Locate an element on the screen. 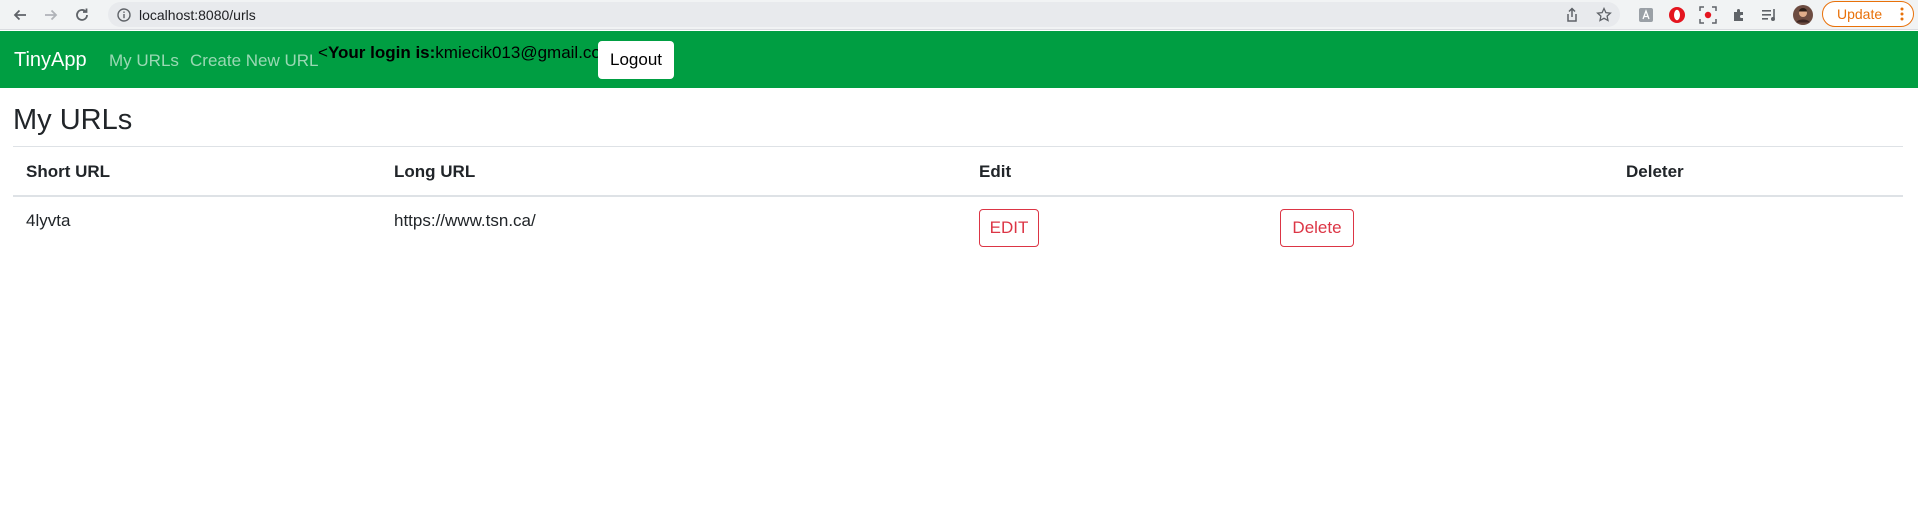  forward-icon is located at coordinates (51, 15).